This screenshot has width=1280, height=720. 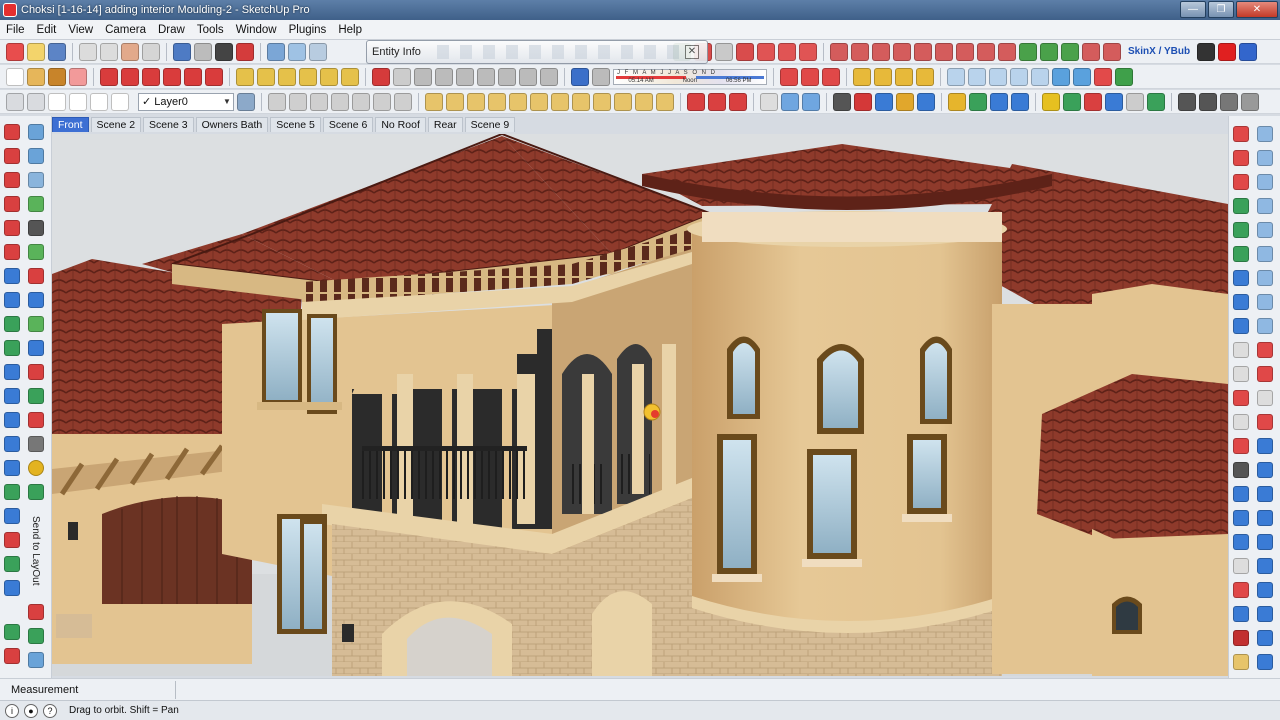 I want to click on tool-d-icon, so click(x=1019, y=76).